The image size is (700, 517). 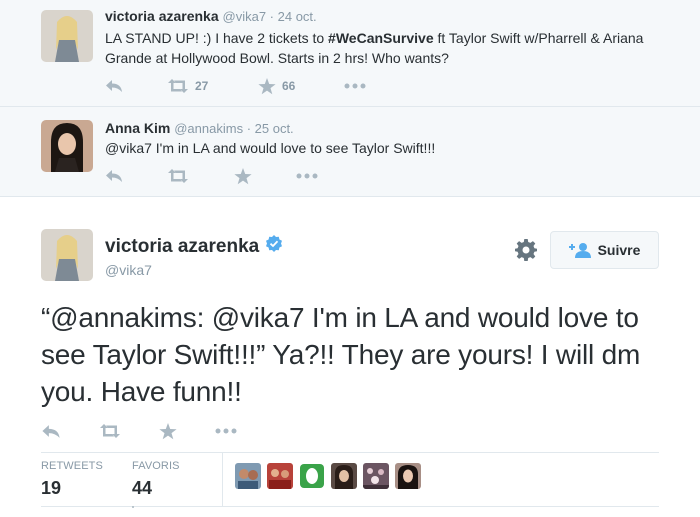 I want to click on retweet-count: 27, so click(x=202, y=86).